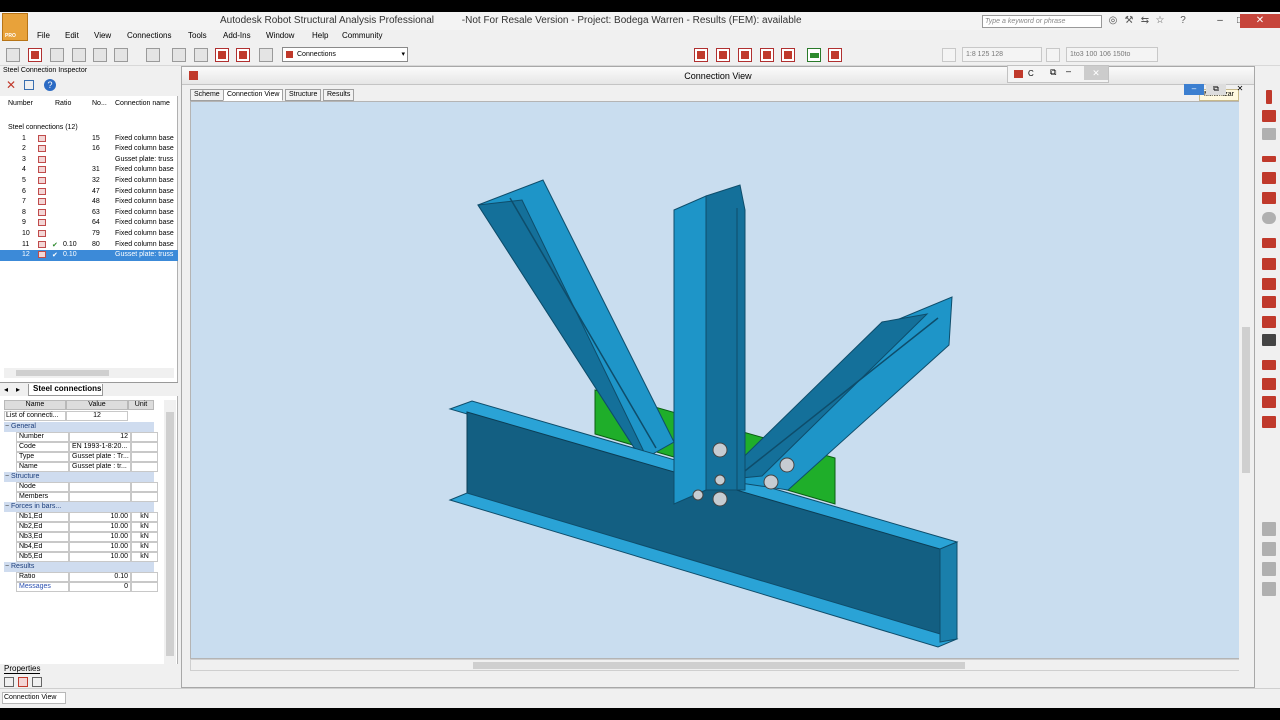 This screenshot has height=720, width=1280. I want to click on zoom-out-icon, so click(201, 55).